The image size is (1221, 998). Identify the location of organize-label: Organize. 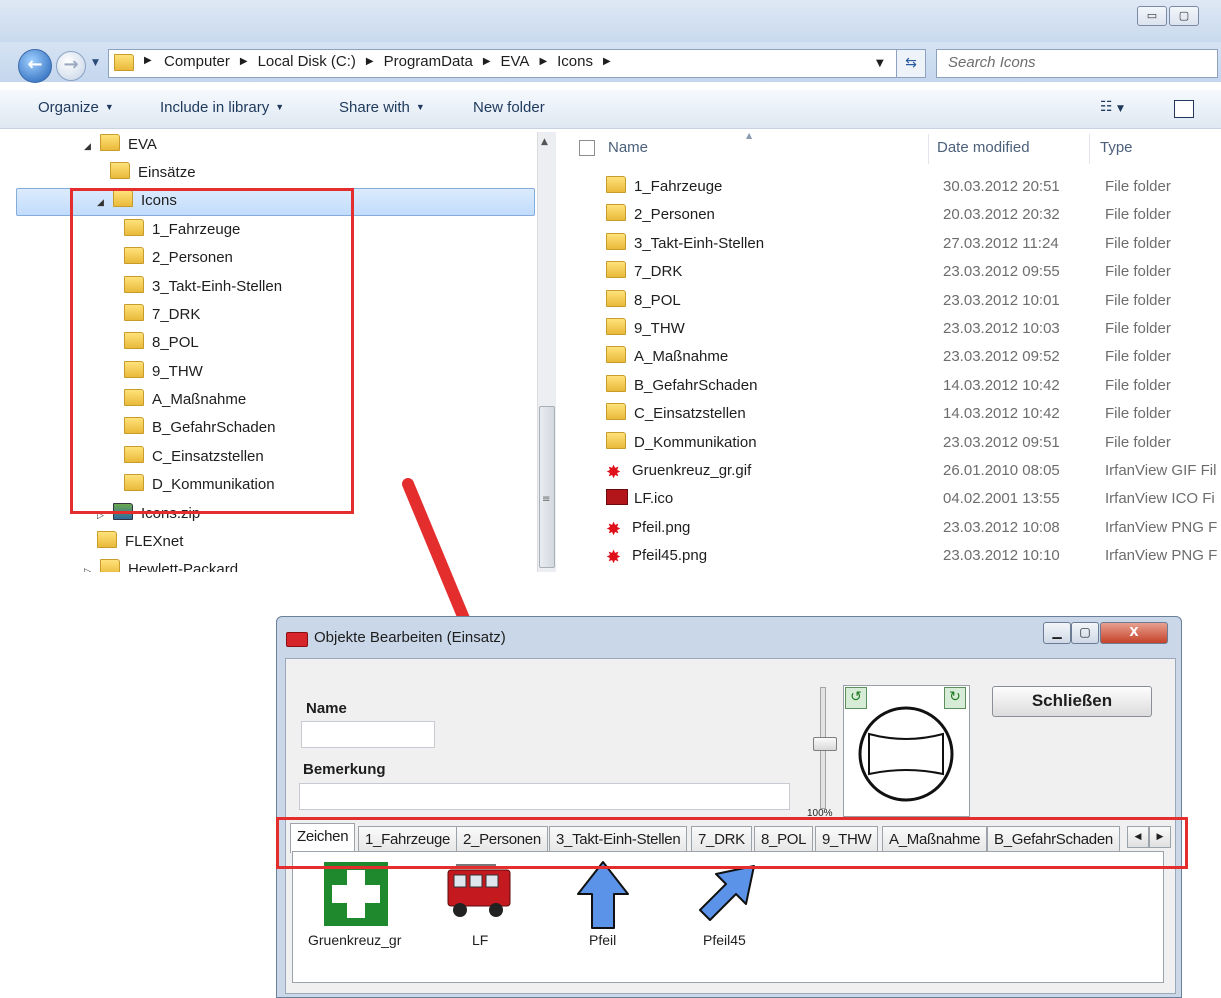
(68, 107).